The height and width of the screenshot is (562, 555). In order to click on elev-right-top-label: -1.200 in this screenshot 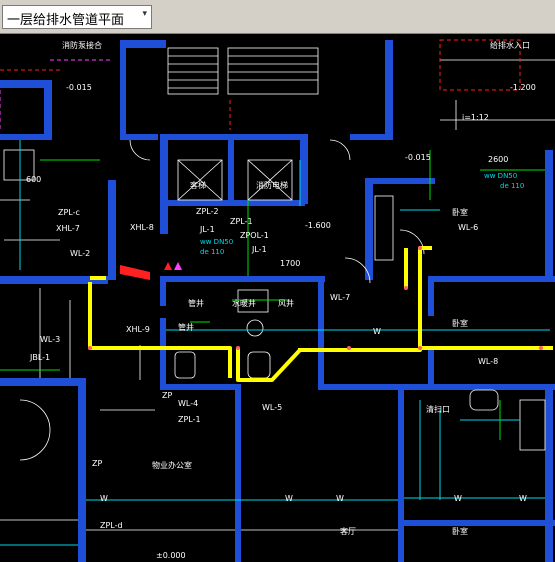, I will do `click(523, 87)`.